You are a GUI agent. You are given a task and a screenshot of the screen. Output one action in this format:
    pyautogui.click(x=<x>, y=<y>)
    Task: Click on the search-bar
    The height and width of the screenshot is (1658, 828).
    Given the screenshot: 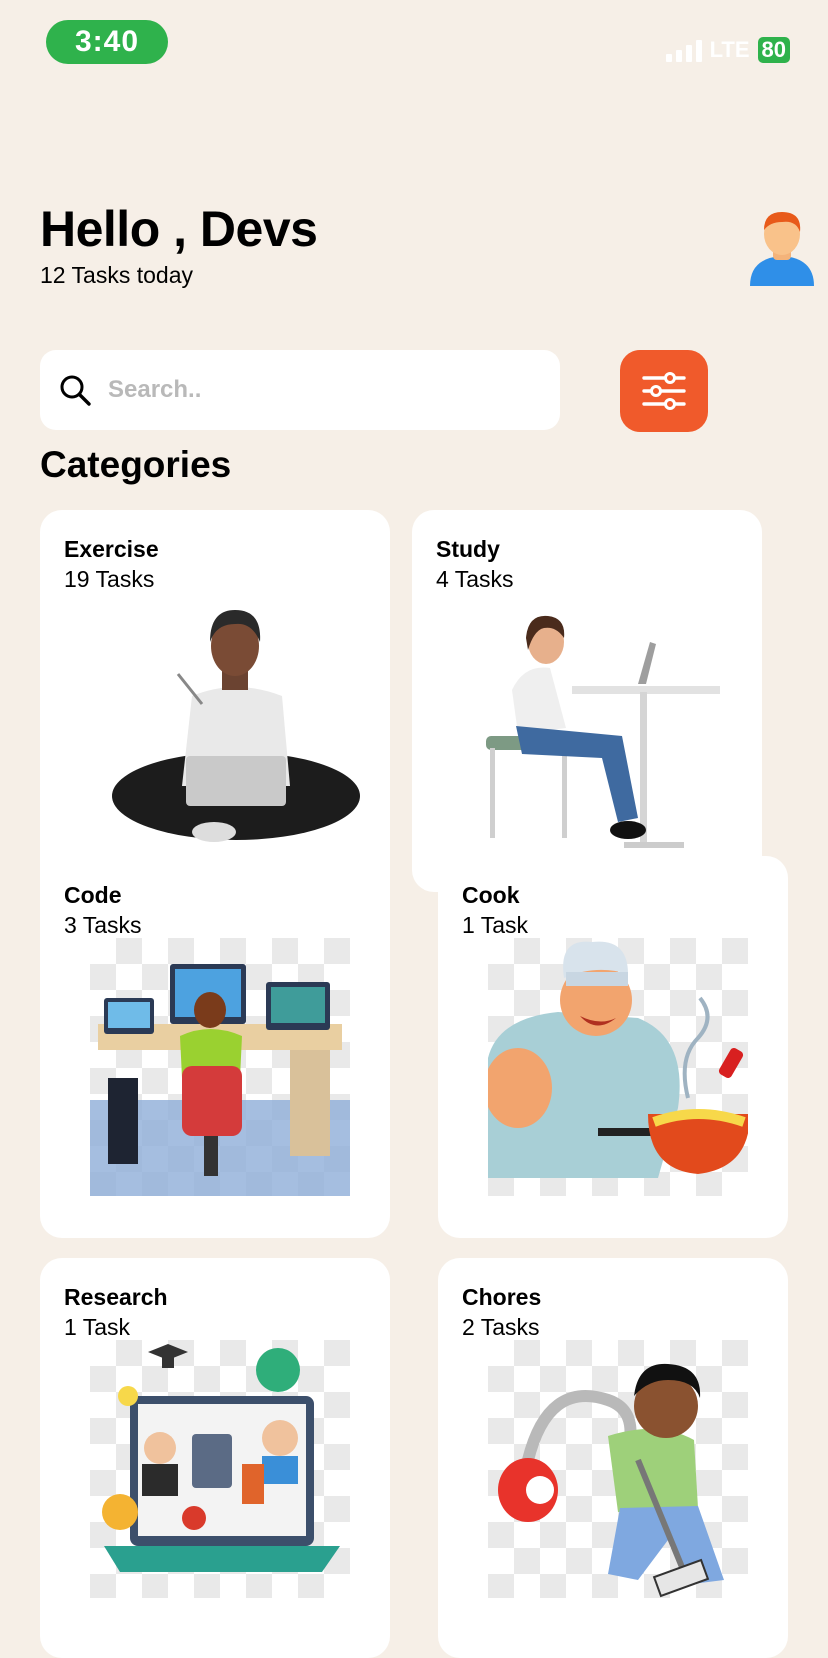 What is the action you would take?
    pyautogui.click(x=300, y=390)
    